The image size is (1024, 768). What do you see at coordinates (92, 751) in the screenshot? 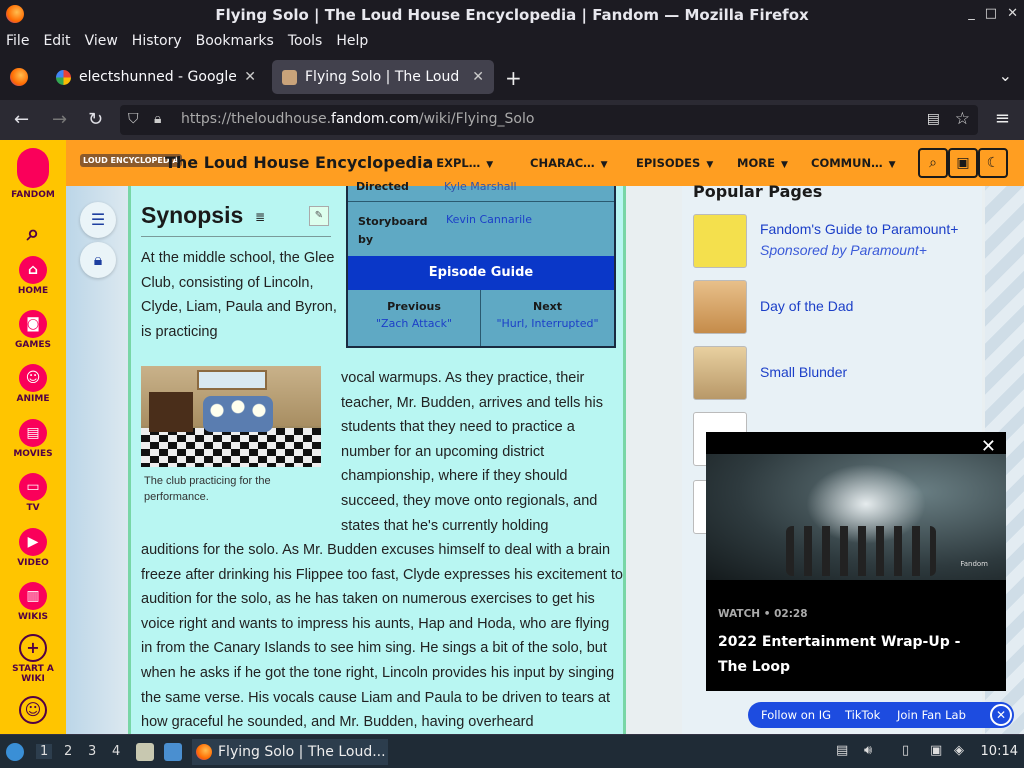
I see `workspace-3: 3` at bounding box center [92, 751].